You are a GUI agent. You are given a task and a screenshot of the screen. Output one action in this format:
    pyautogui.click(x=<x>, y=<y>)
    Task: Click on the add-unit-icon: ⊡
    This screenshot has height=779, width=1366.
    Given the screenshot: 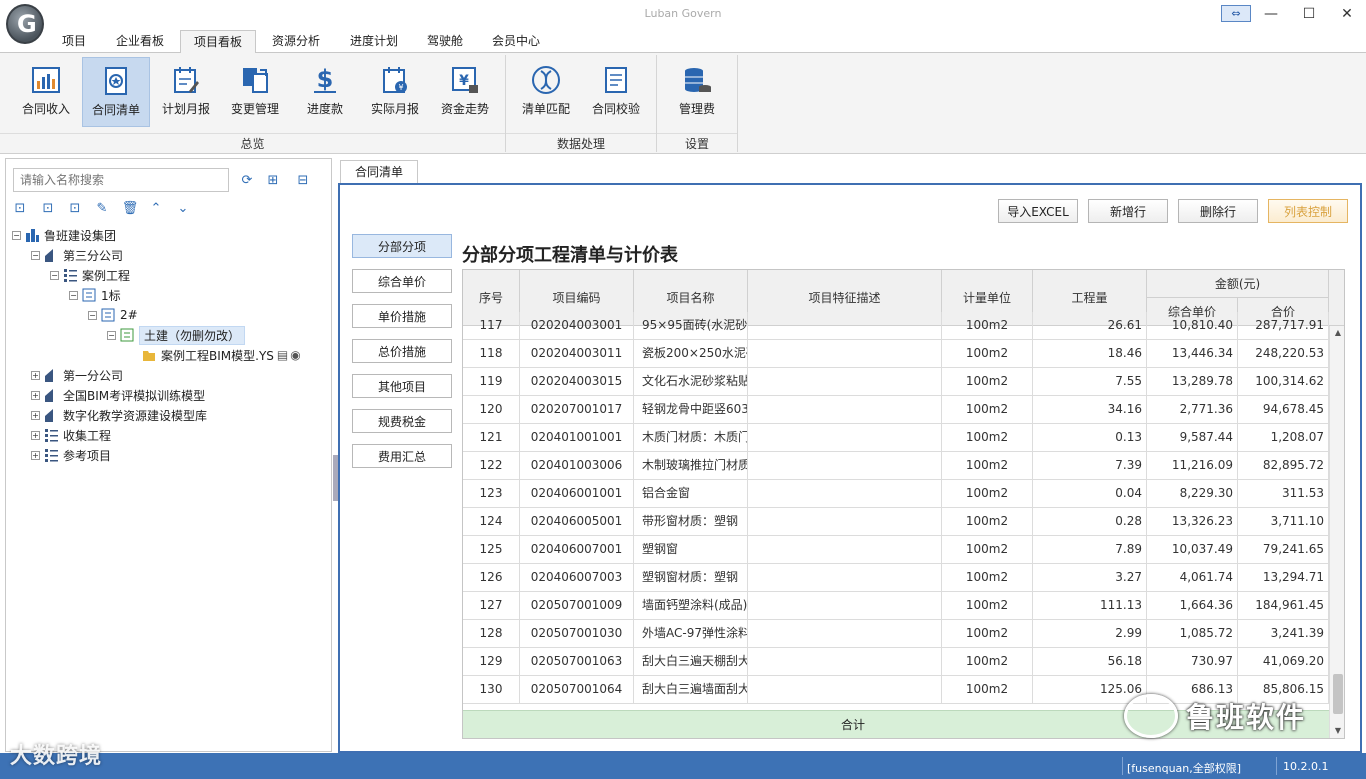 What is the action you would take?
    pyautogui.click(x=75, y=208)
    